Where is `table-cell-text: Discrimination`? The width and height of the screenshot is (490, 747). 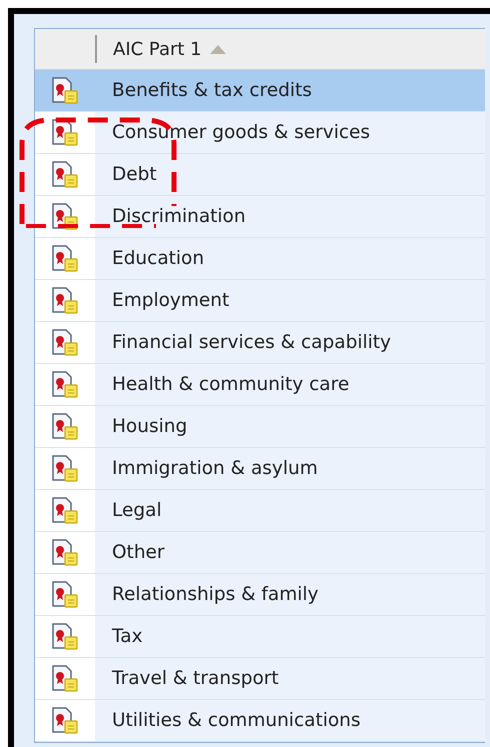
table-cell-text: Discrimination is located at coordinates (178, 217).